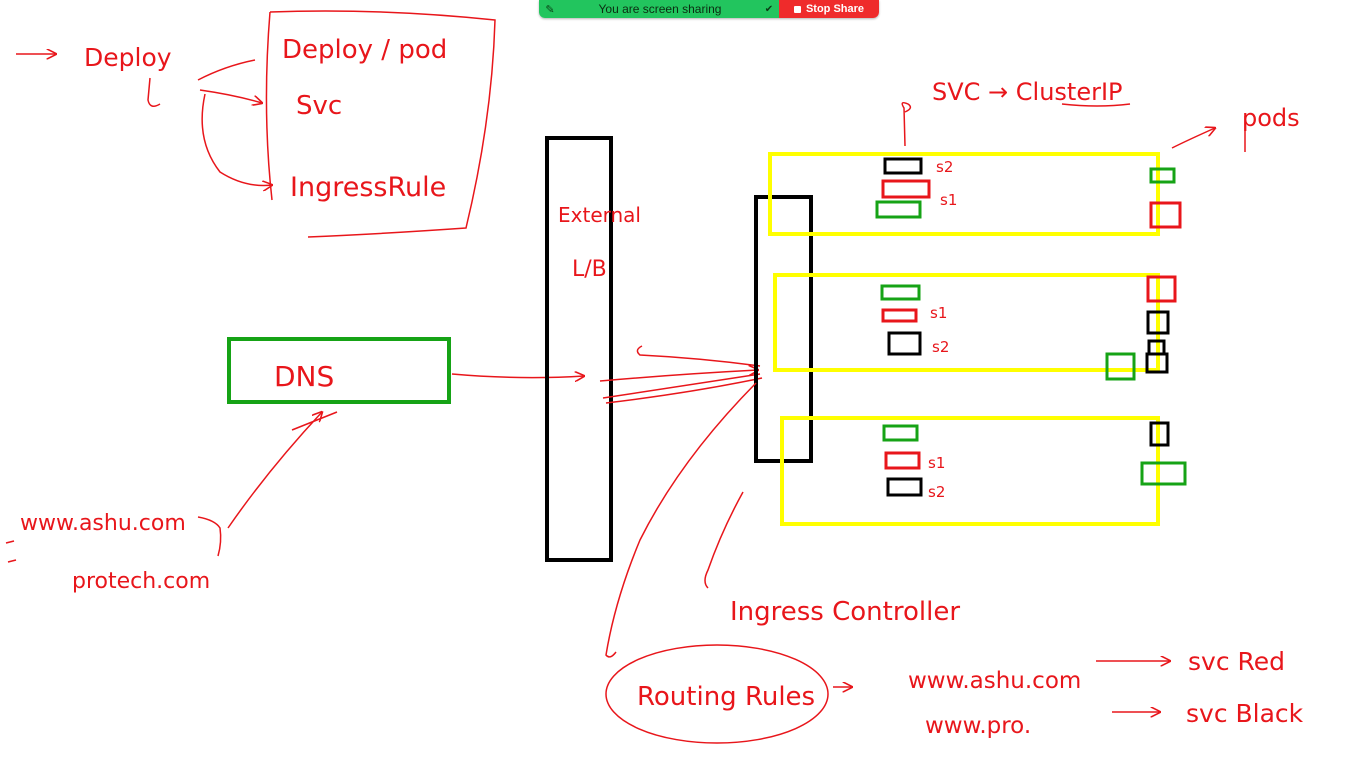 The width and height of the screenshot is (1365, 765). Describe the element at coordinates (994, 681) in the screenshot. I see `route-1-host: www.ashu.com` at that location.